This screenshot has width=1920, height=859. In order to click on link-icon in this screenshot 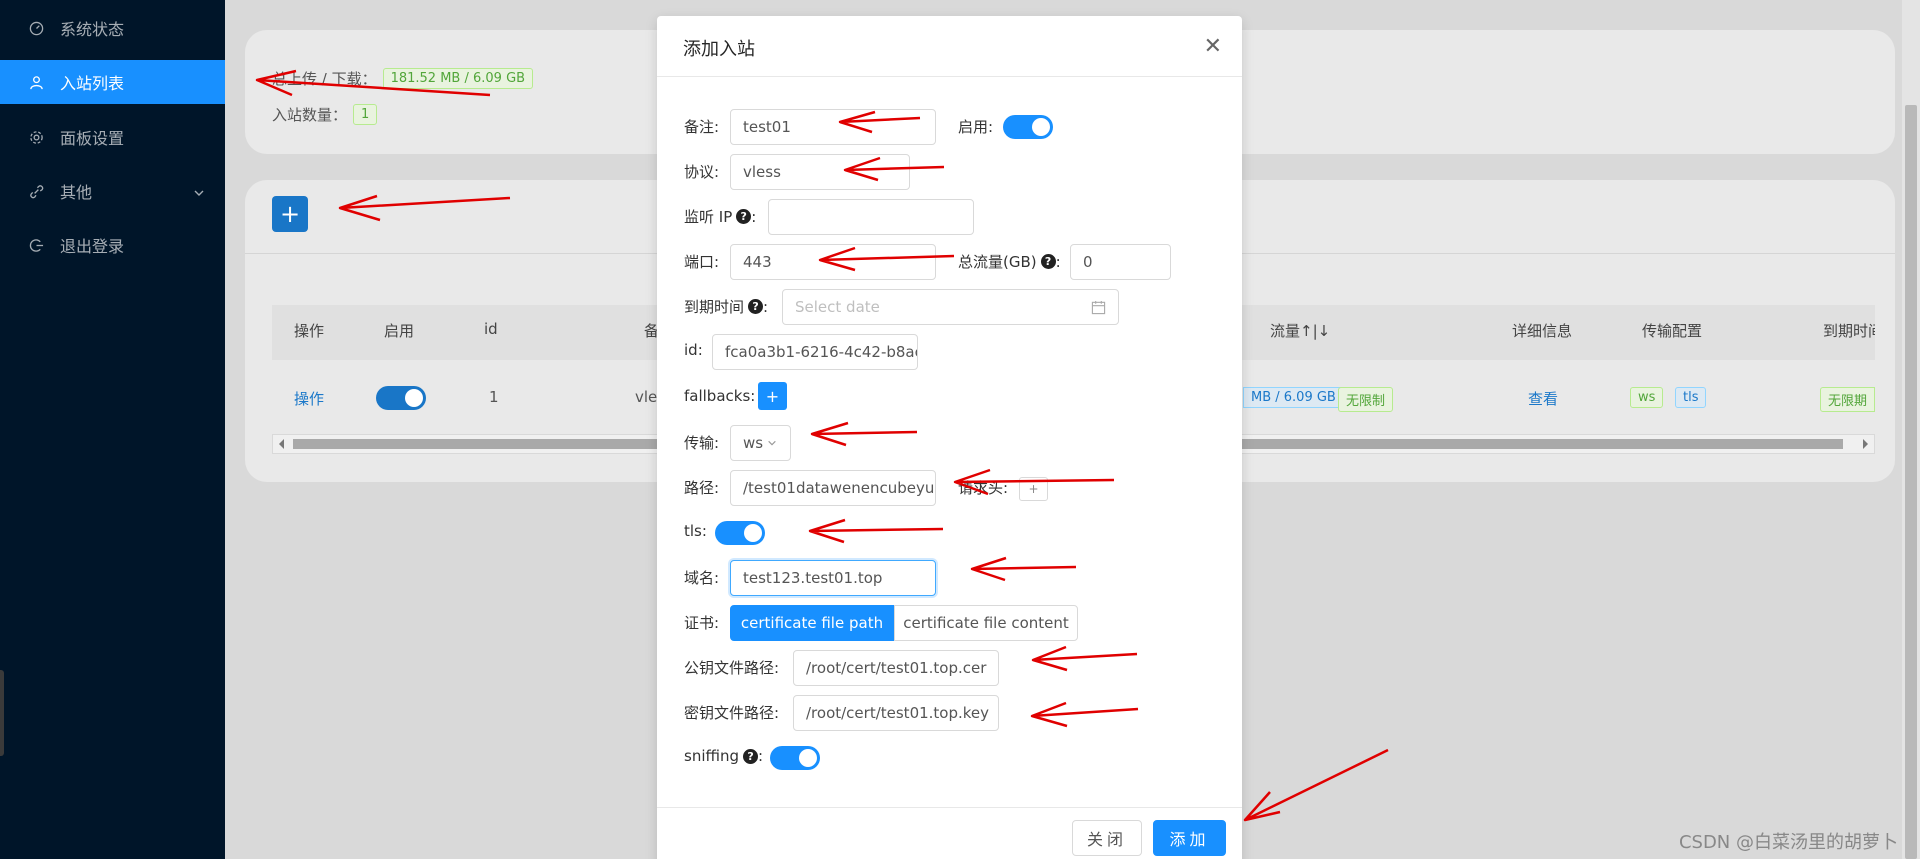, I will do `click(36, 191)`.